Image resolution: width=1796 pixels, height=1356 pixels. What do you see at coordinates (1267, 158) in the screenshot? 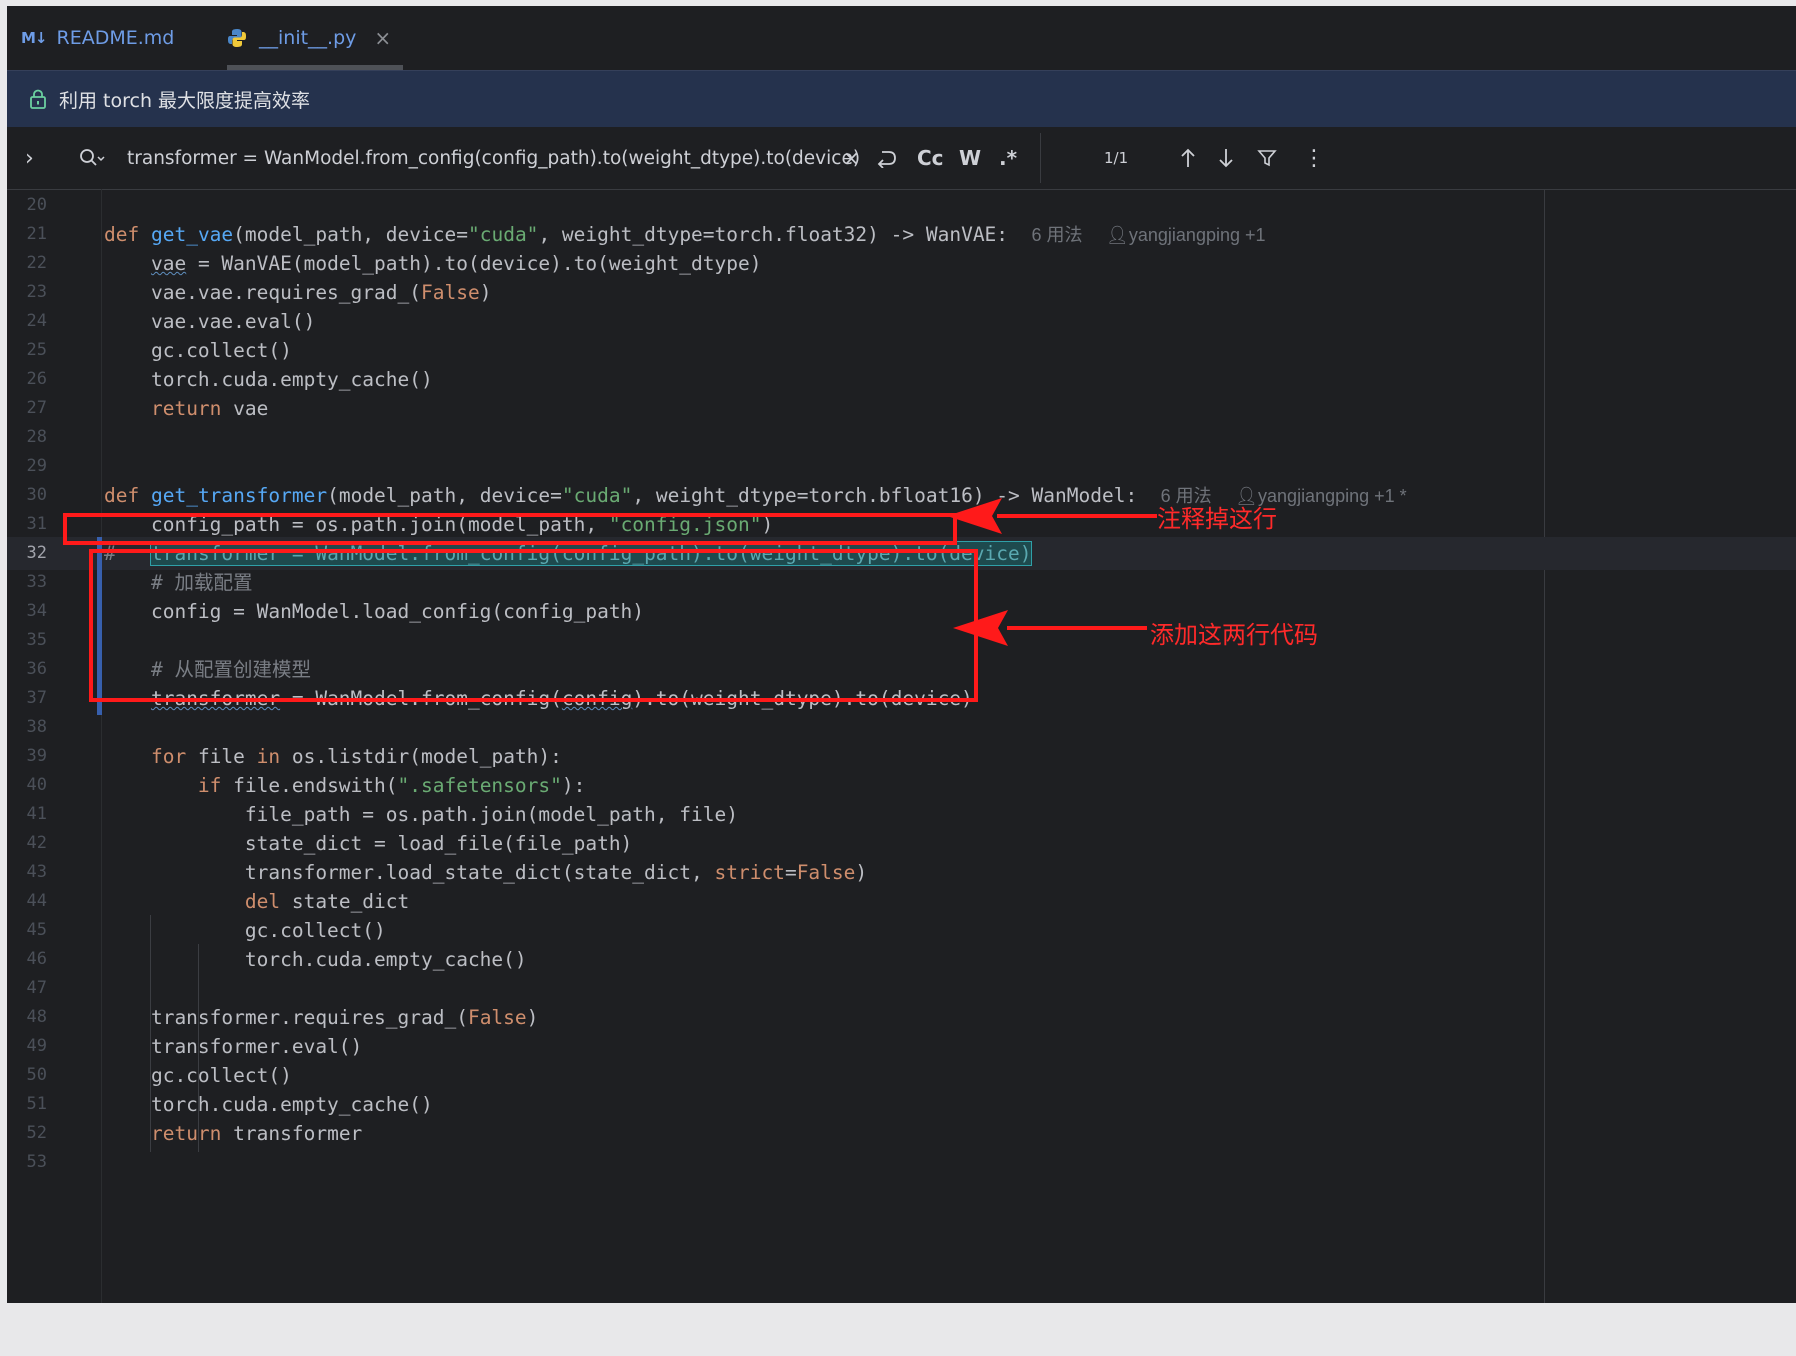
I see `filter-icon` at bounding box center [1267, 158].